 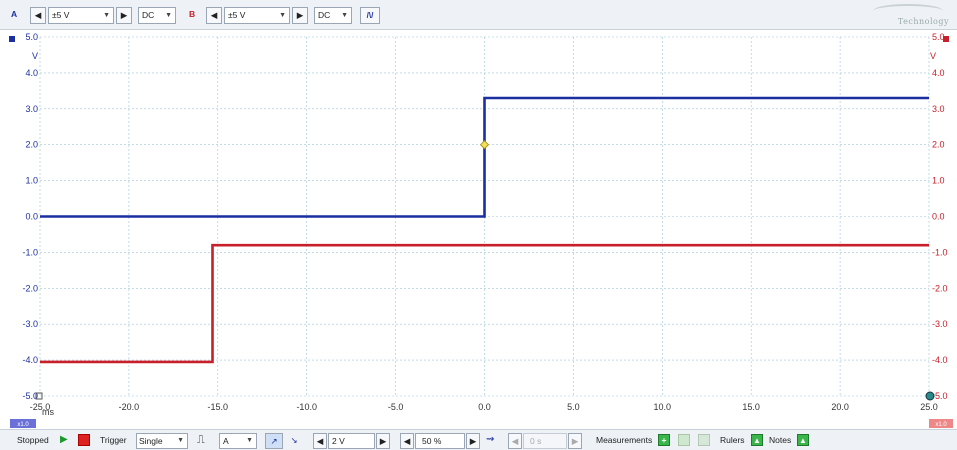 I want to click on pretrigger-input: 50 %, so click(x=440, y=441).